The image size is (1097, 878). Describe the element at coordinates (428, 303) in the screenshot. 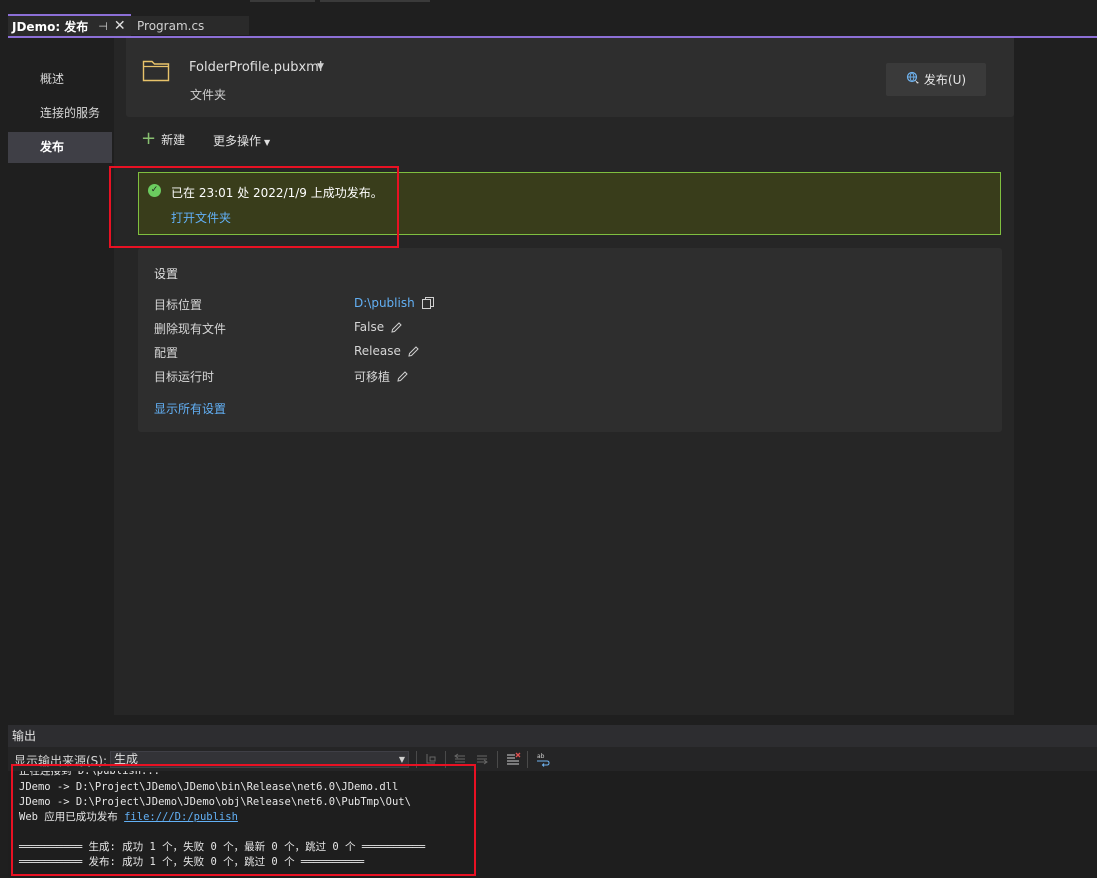

I see `copy-icon` at that location.